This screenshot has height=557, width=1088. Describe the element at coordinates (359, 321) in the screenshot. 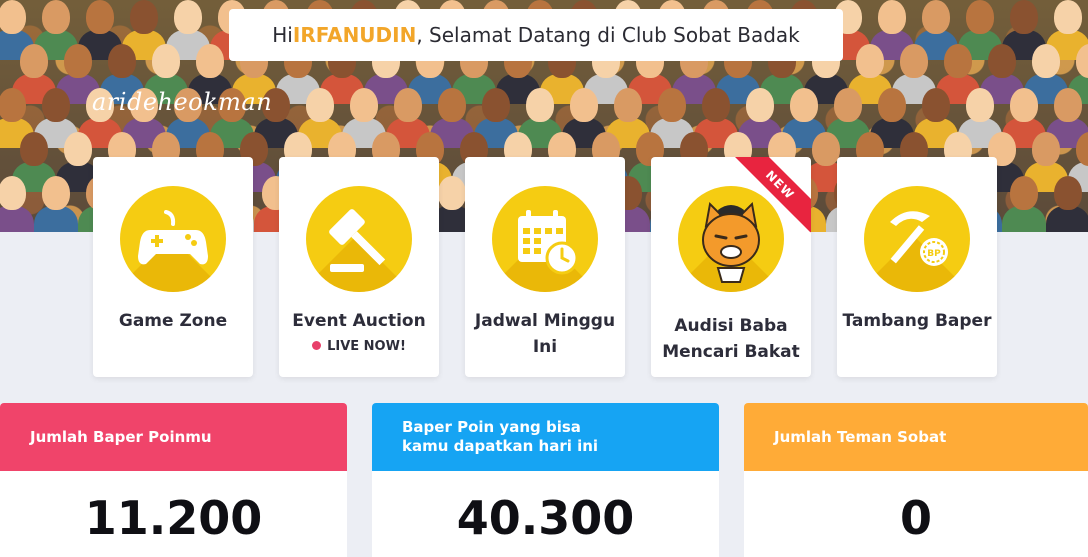

I see `menu-label: Event Auction` at that location.